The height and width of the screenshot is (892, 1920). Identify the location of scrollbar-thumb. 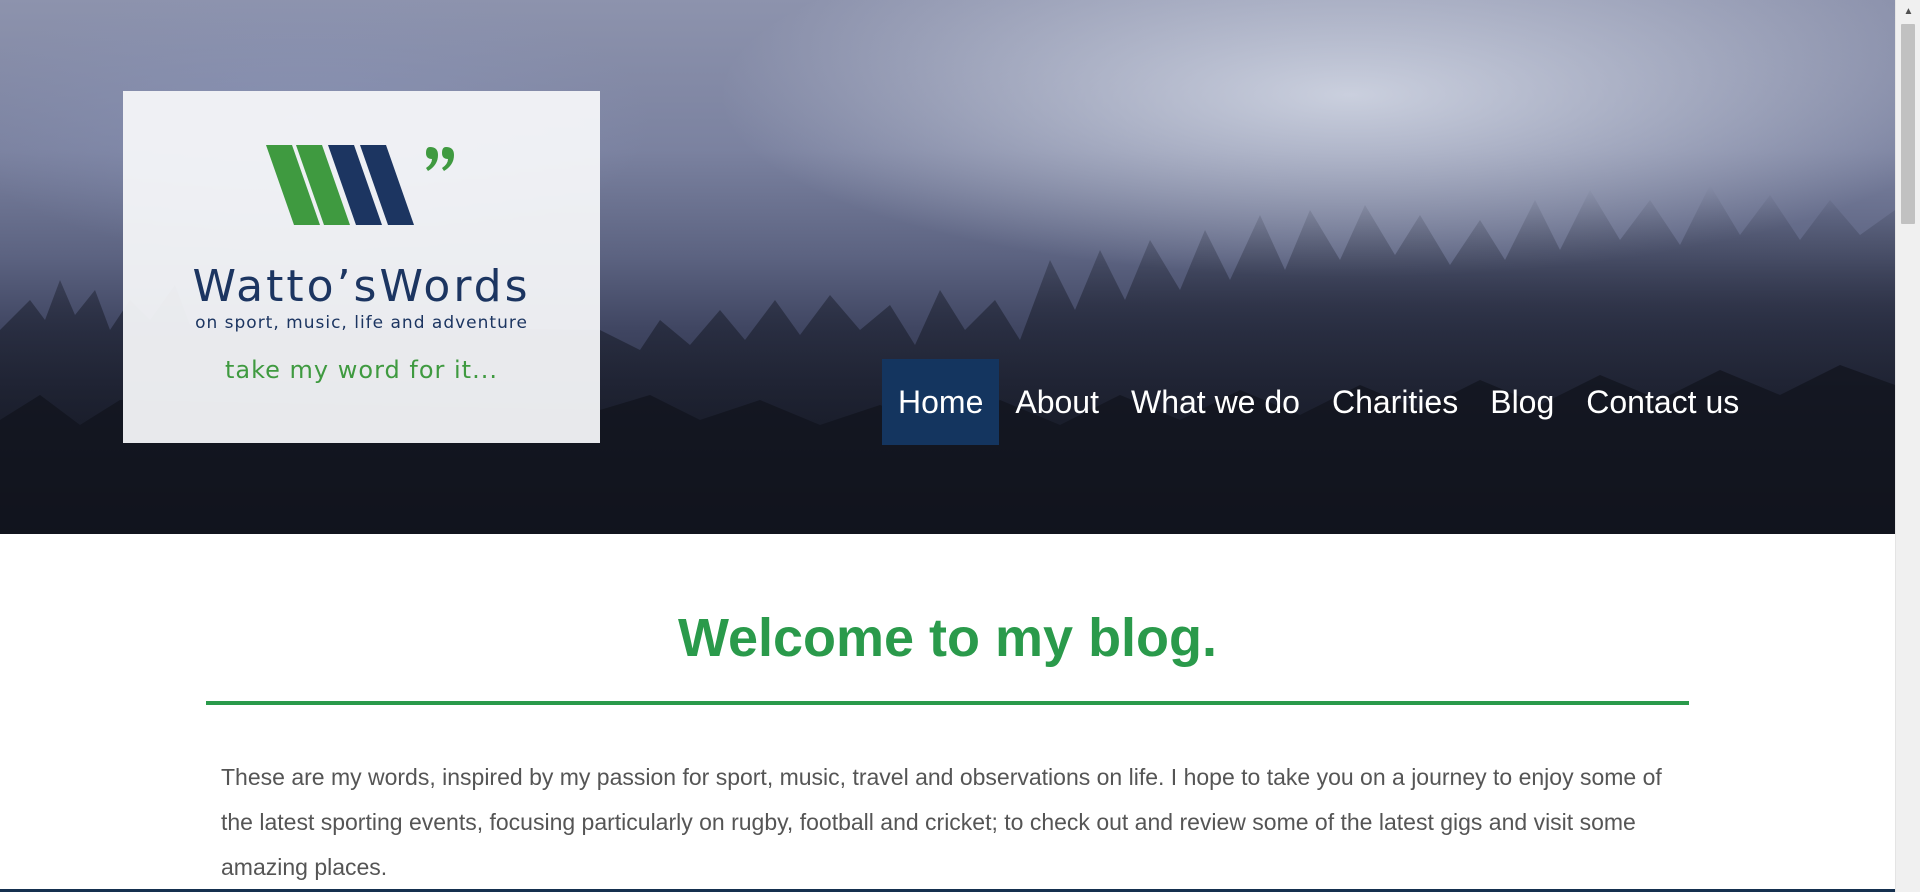
(1908, 124).